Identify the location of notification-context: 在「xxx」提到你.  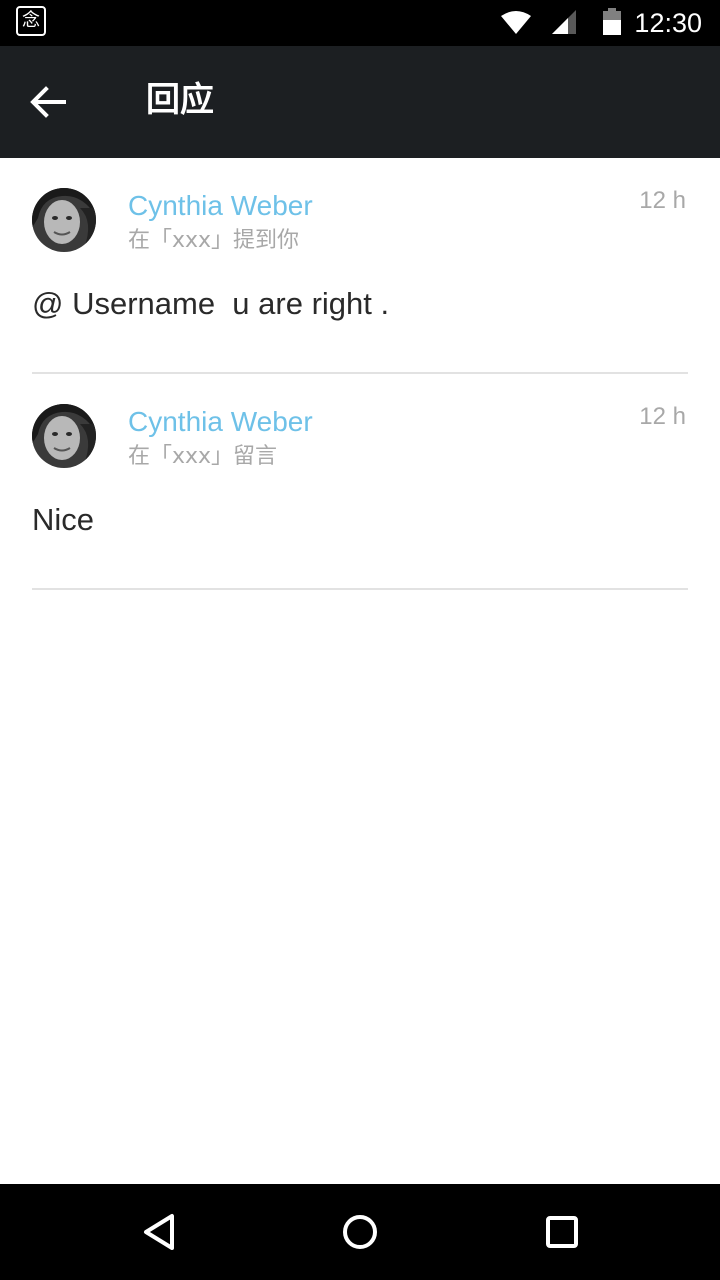
(214, 240).